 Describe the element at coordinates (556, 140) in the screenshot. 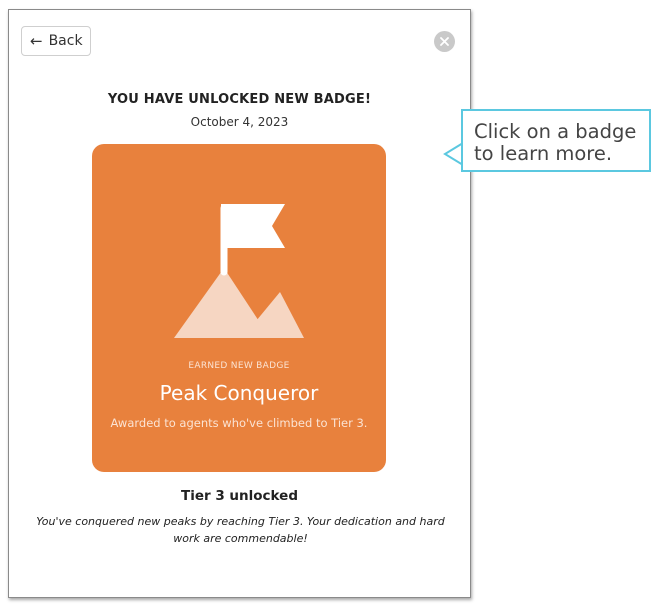

I see `tooltip-callout: Click on a badge to learn more.` at that location.